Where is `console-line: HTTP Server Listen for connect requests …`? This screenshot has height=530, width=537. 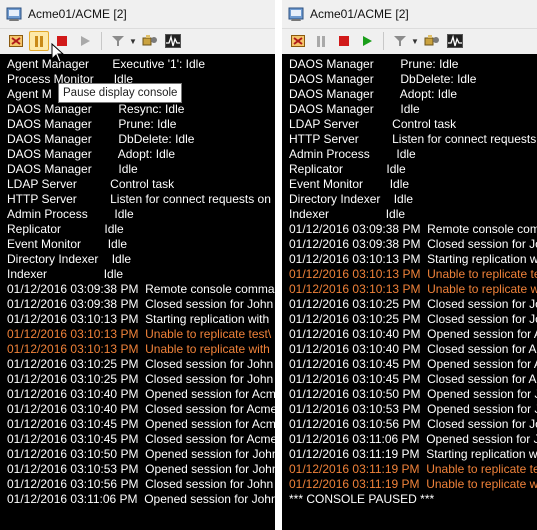
console-line: HTTP Server Listen for connect requests … is located at coordinates (139, 199).